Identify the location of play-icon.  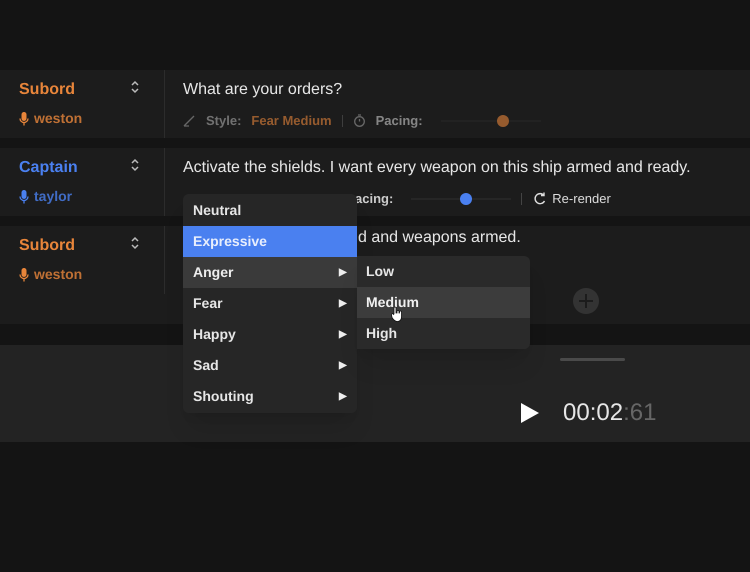
(530, 413).